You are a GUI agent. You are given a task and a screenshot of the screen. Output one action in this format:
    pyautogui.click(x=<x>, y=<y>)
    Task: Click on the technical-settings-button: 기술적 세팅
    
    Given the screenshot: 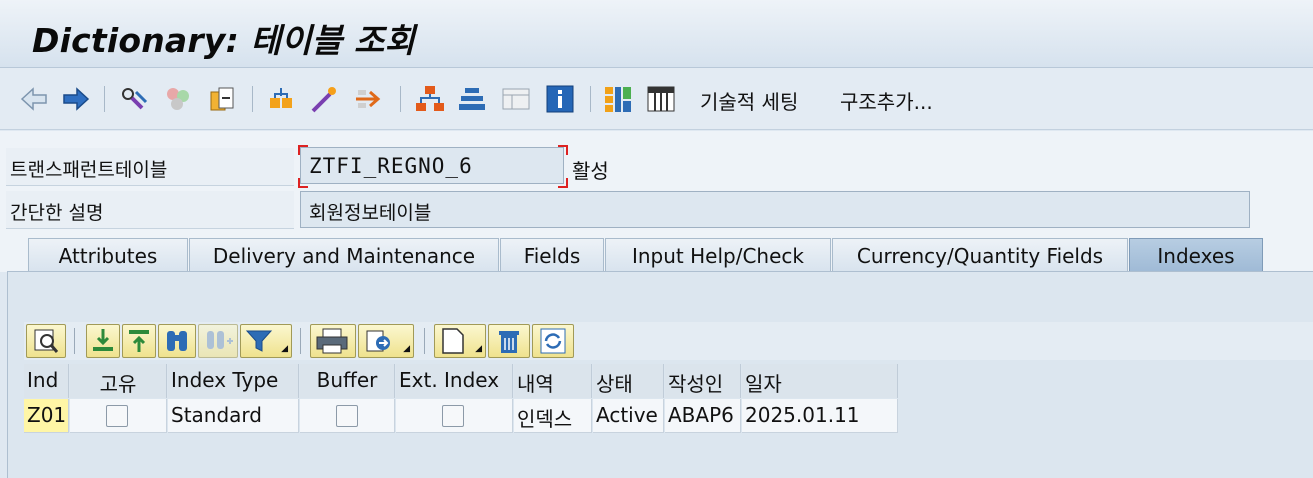 What is the action you would take?
    pyautogui.click(x=749, y=100)
    